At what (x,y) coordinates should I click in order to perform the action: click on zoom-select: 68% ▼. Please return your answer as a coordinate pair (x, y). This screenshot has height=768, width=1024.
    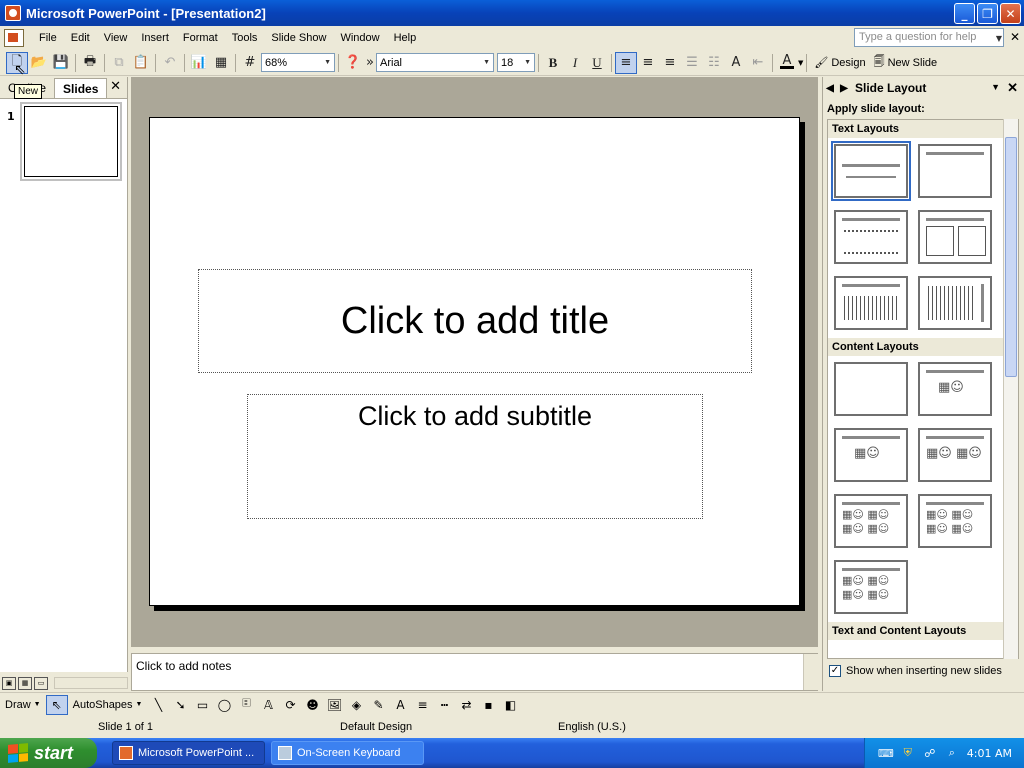
    Looking at the image, I should click on (298, 62).